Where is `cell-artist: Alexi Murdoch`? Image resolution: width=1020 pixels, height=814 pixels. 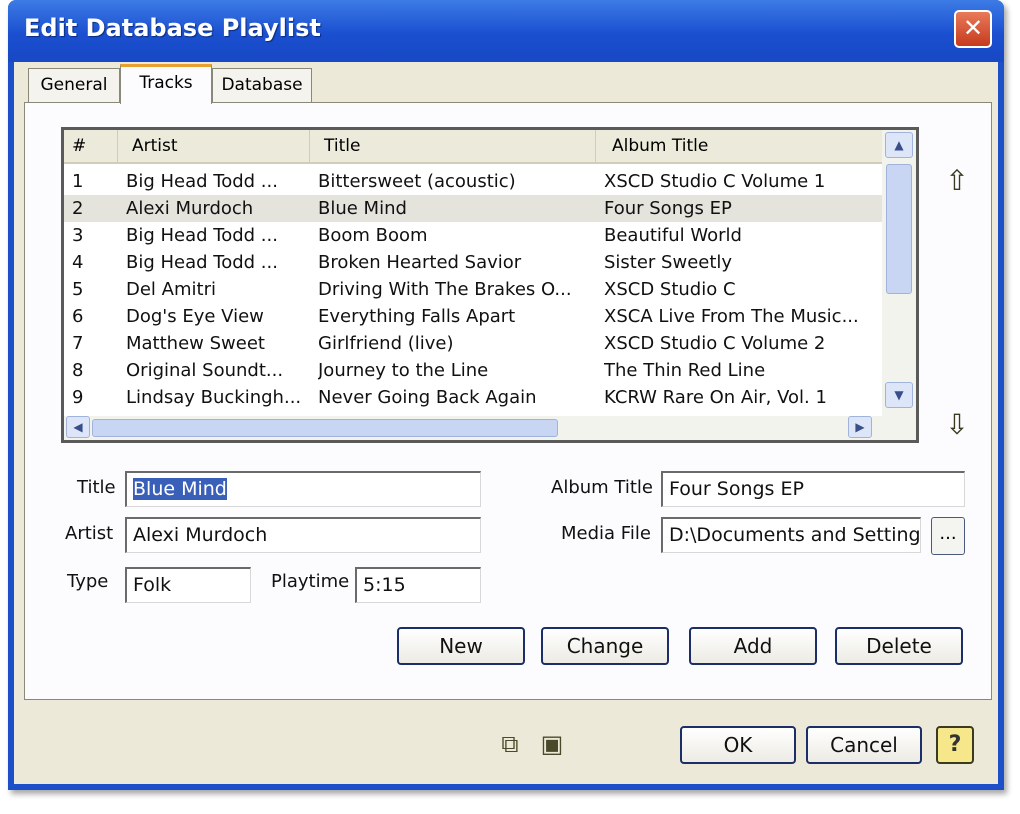 cell-artist: Alexi Murdoch is located at coordinates (190, 208).